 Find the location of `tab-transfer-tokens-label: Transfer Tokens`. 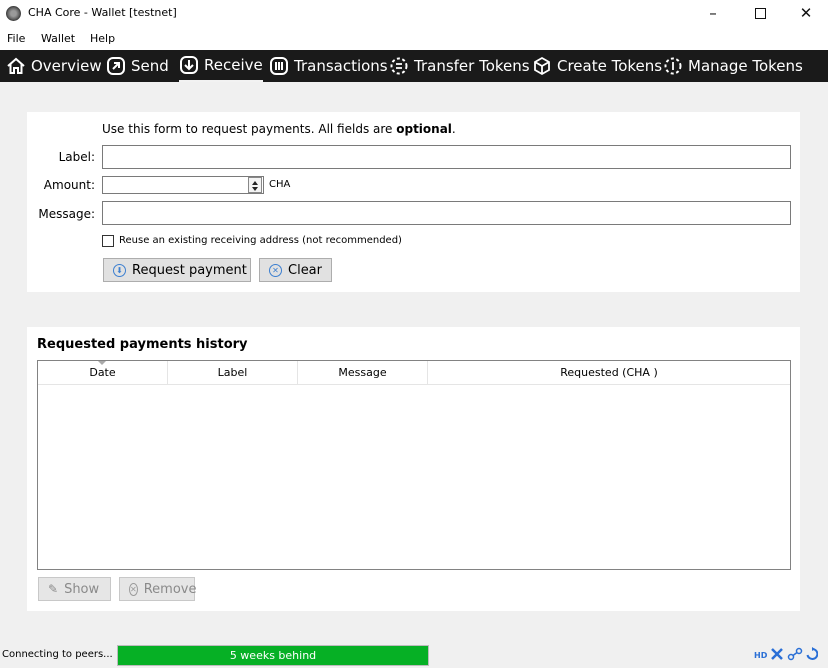

tab-transfer-tokens-label: Transfer Tokens is located at coordinates (472, 66).